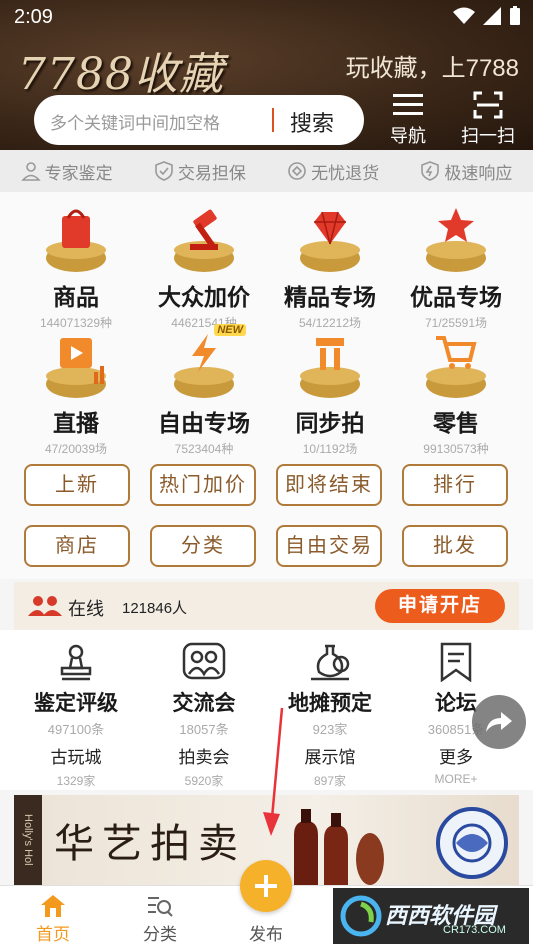 This screenshot has height=948, width=533. Describe the element at coordinates (160, 918) in the screenshot. I see `nav-category: 分类` at that location.